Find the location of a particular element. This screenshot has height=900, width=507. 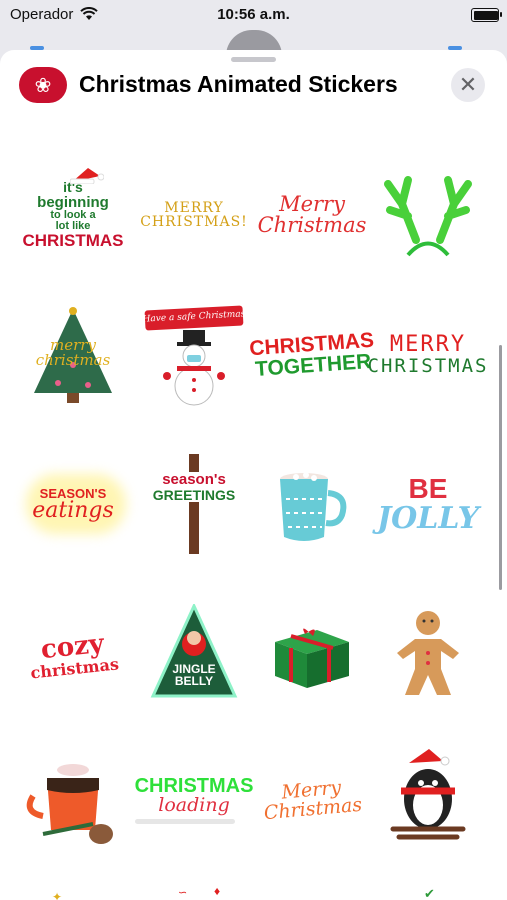

sticker-line: JOLLY is located at coordinates (427, 518).